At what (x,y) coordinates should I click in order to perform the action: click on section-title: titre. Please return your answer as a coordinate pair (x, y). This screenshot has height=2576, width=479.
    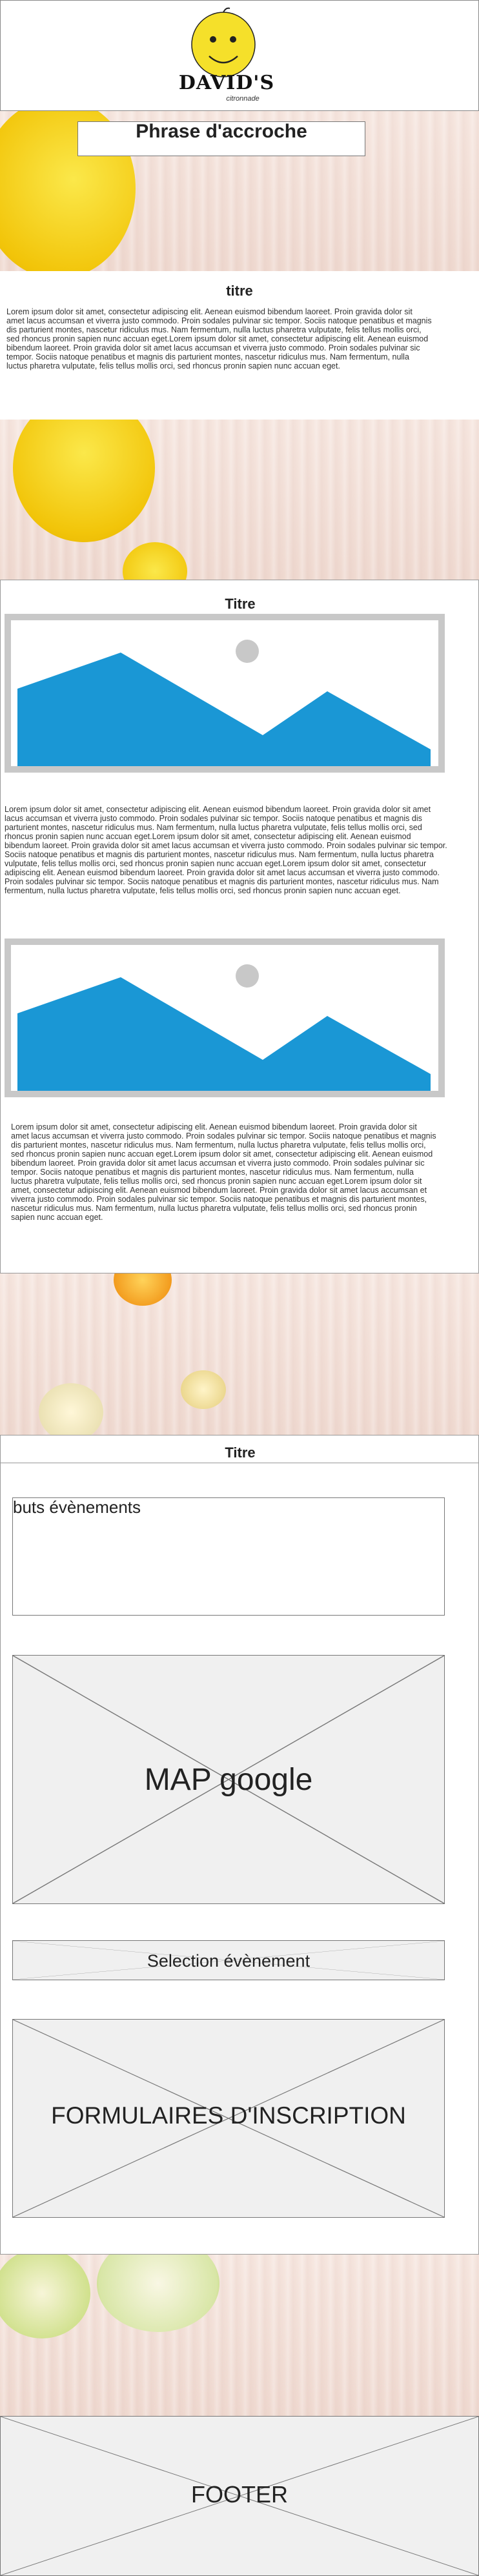
    Looking at the image, I should click on (239, 291).